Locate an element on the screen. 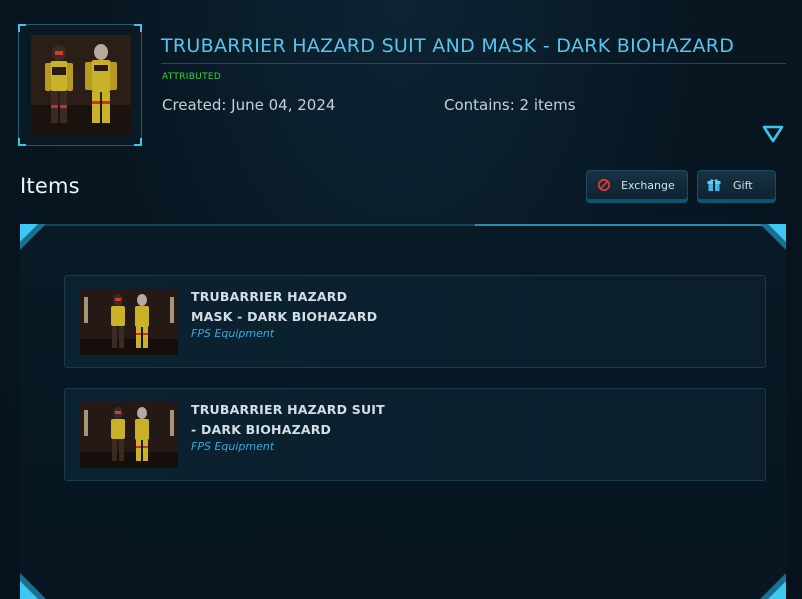  exchange-label: Exchange is located at coordinates (648, 185).